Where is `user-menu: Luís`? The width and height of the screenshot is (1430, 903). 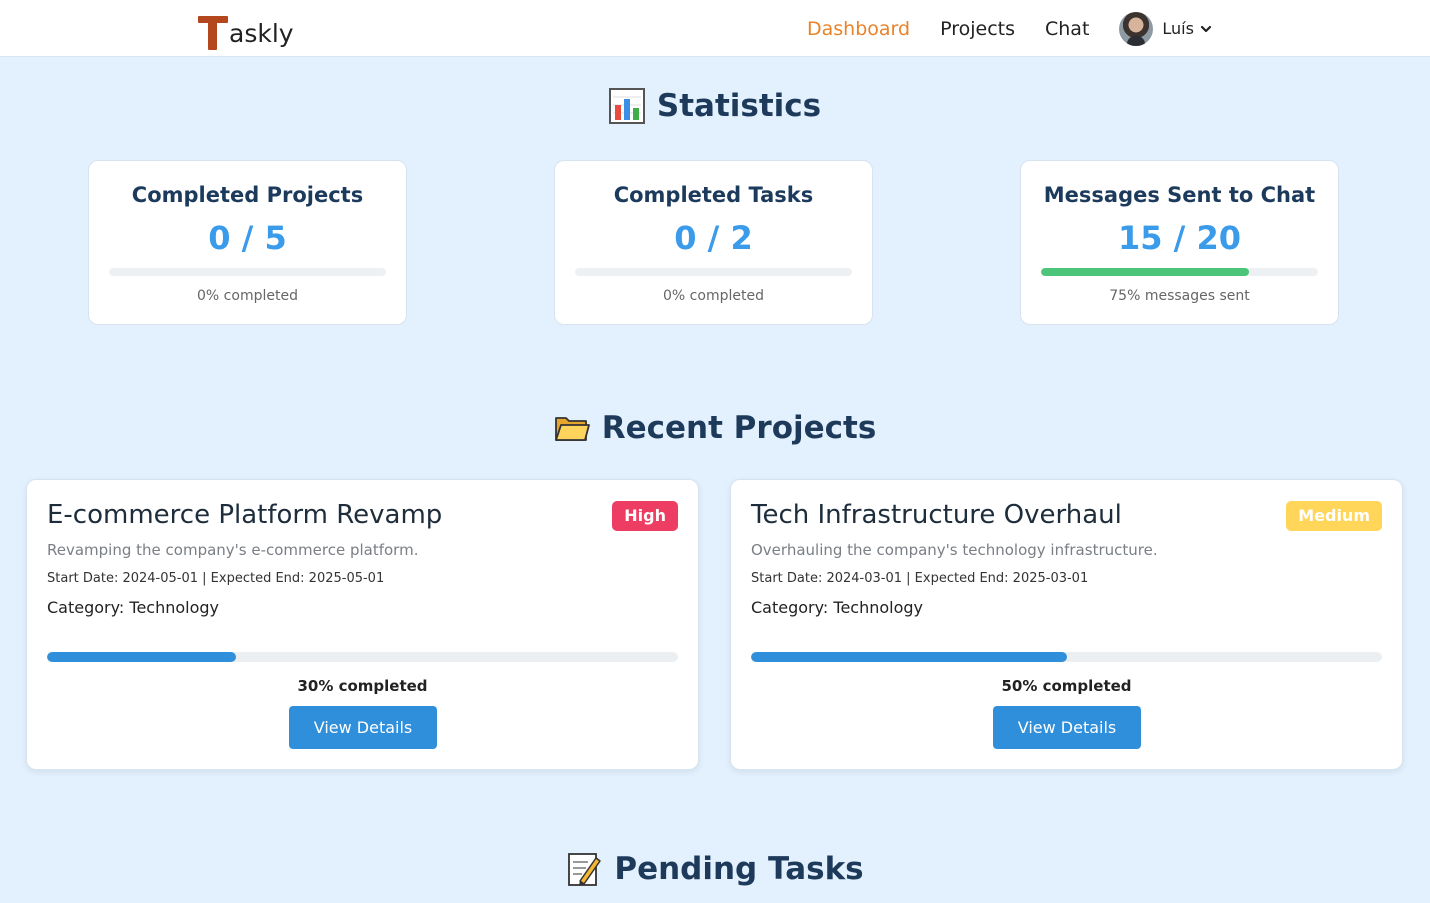 user-menu: Luís is located at coordinates (1165, 28).